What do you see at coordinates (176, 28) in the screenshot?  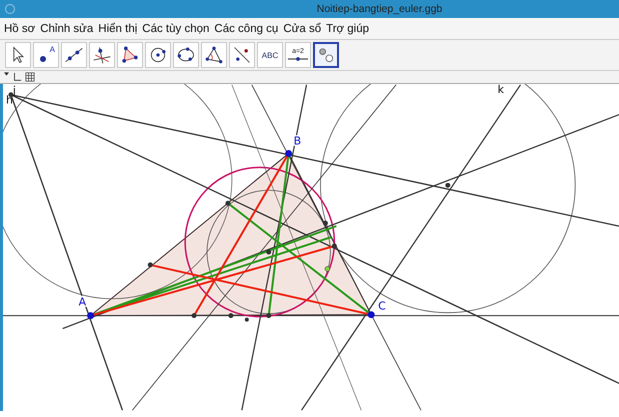 I see `menu-item: Các tùy chọn` at bounding box center [176, 28].